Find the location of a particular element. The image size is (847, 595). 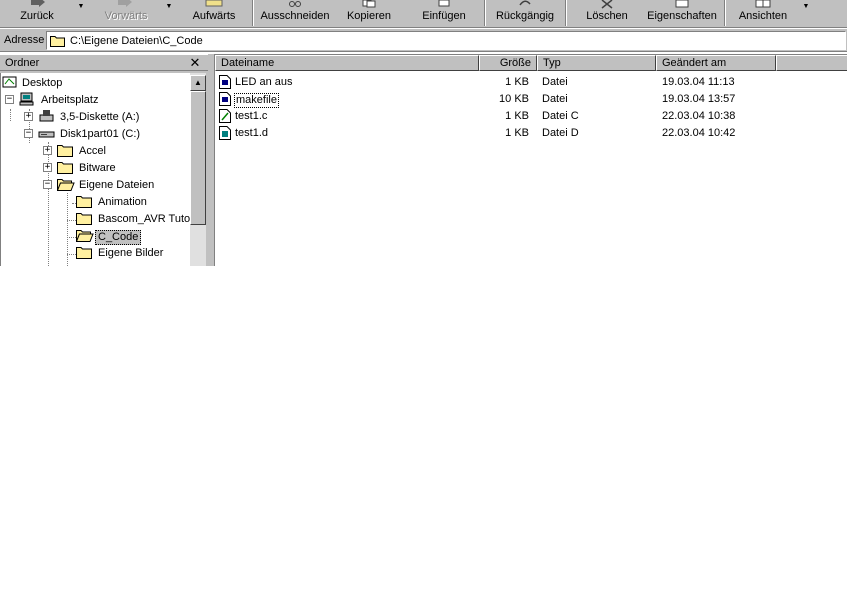

hard-drive-icon is located at coordinates (47, 135).